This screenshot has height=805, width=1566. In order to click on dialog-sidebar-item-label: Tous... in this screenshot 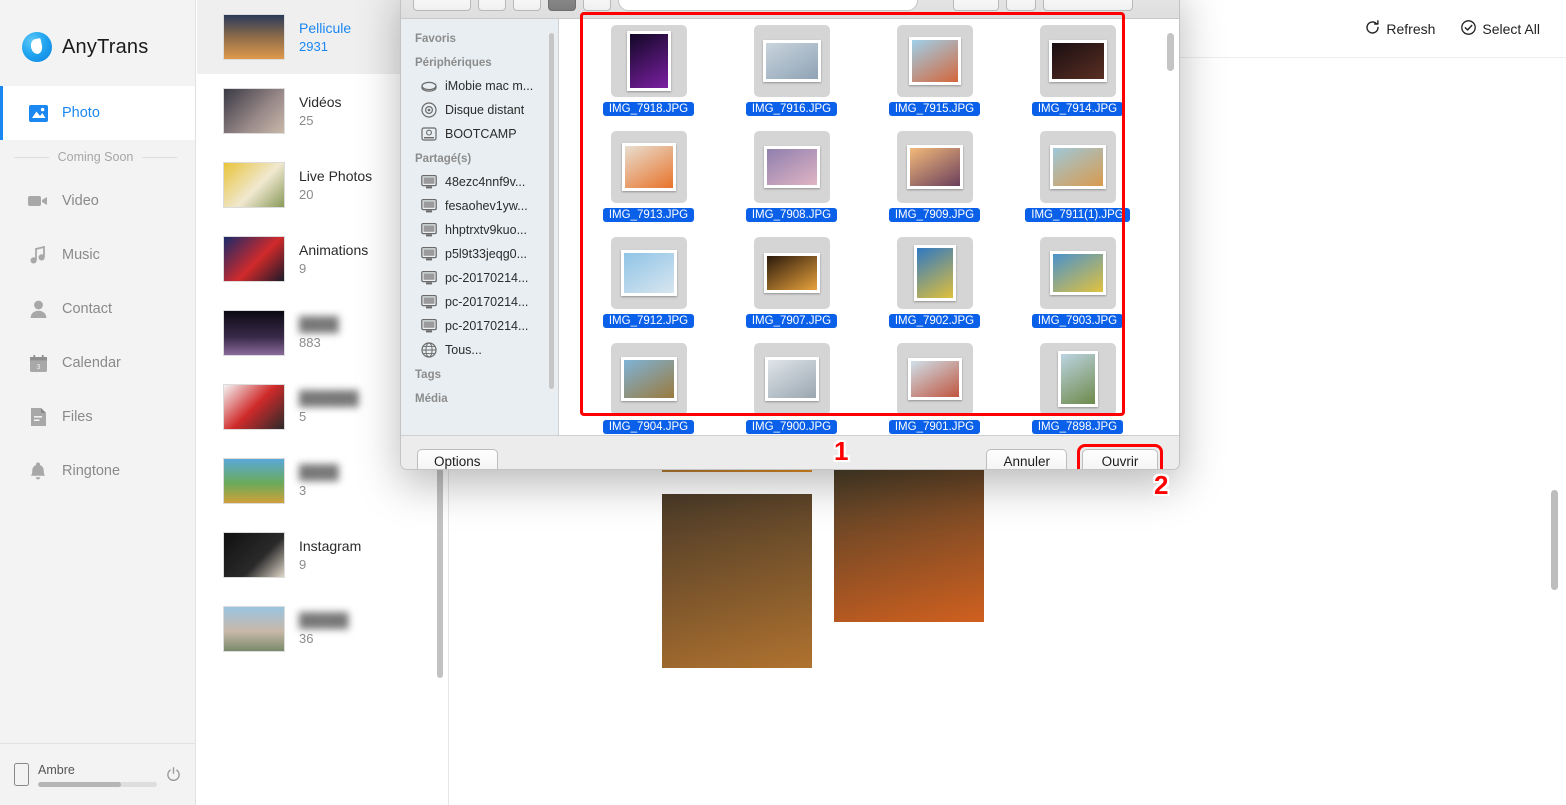, I will do `click(463, 350)`.